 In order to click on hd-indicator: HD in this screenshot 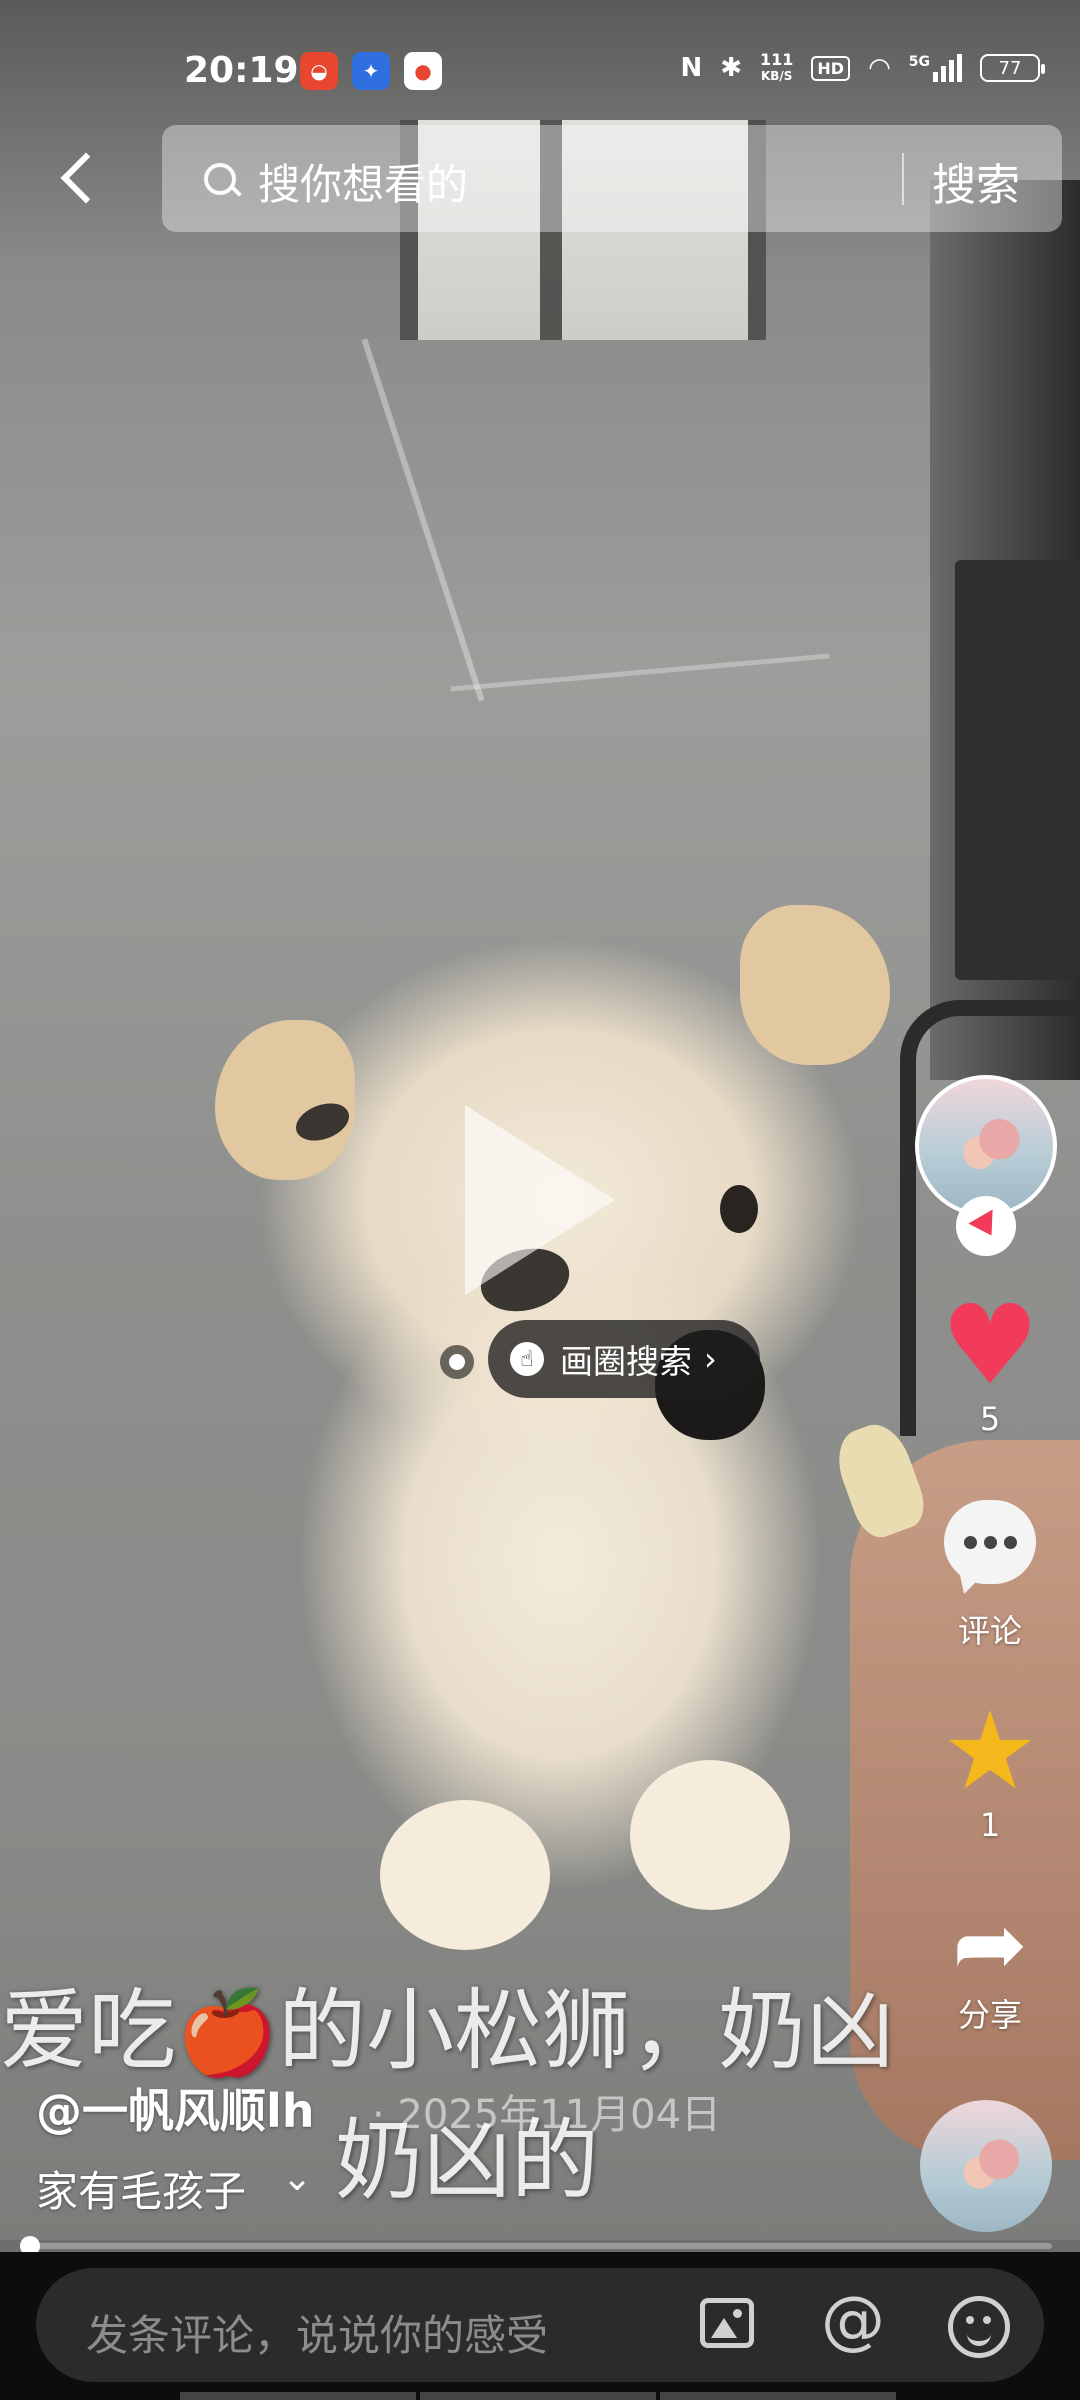, I will do `click(831, 68)`.